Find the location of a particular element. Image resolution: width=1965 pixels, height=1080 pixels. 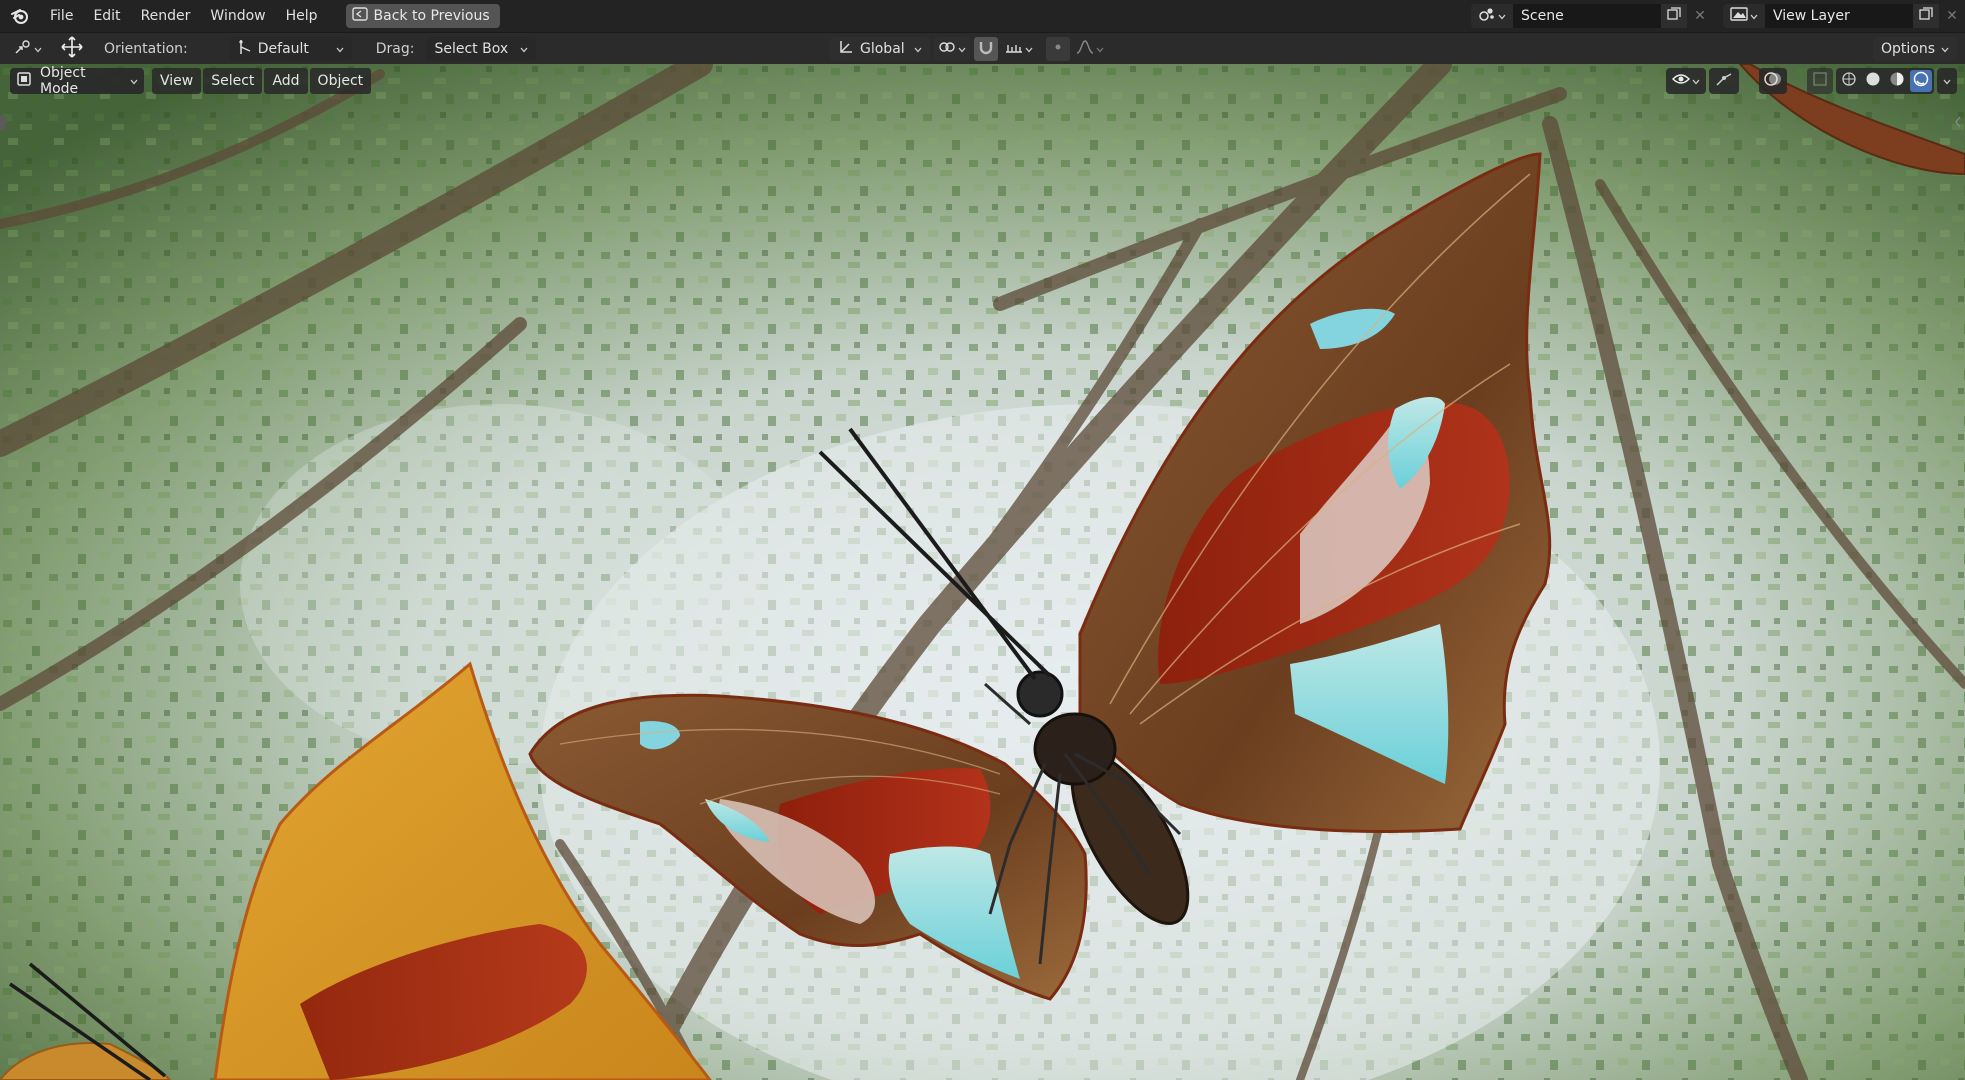

overlay-toggle is located at coordinates (1773, 81).